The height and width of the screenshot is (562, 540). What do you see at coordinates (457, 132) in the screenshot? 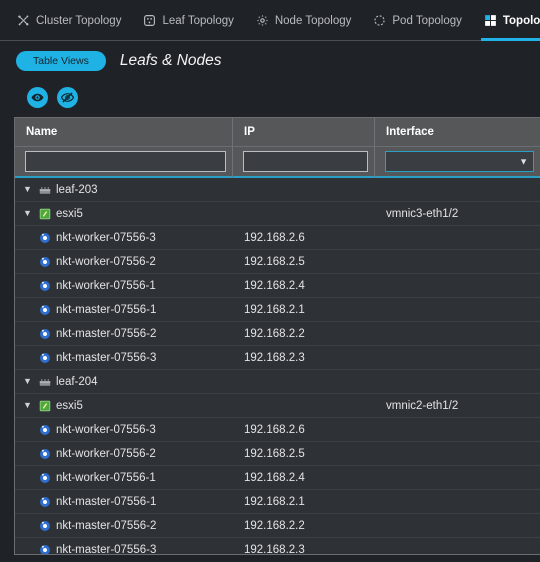
I see `column-header-interface: Interface` at bounding box center [457, 132].